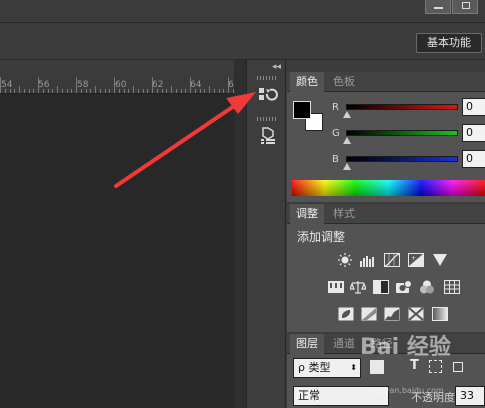 Image resolution: width=485 pixels, height=408 pixels. What do you see at coordinates (368, 260) in the screenshot?
I see `levels-icon` at bounding box center [368, 260].